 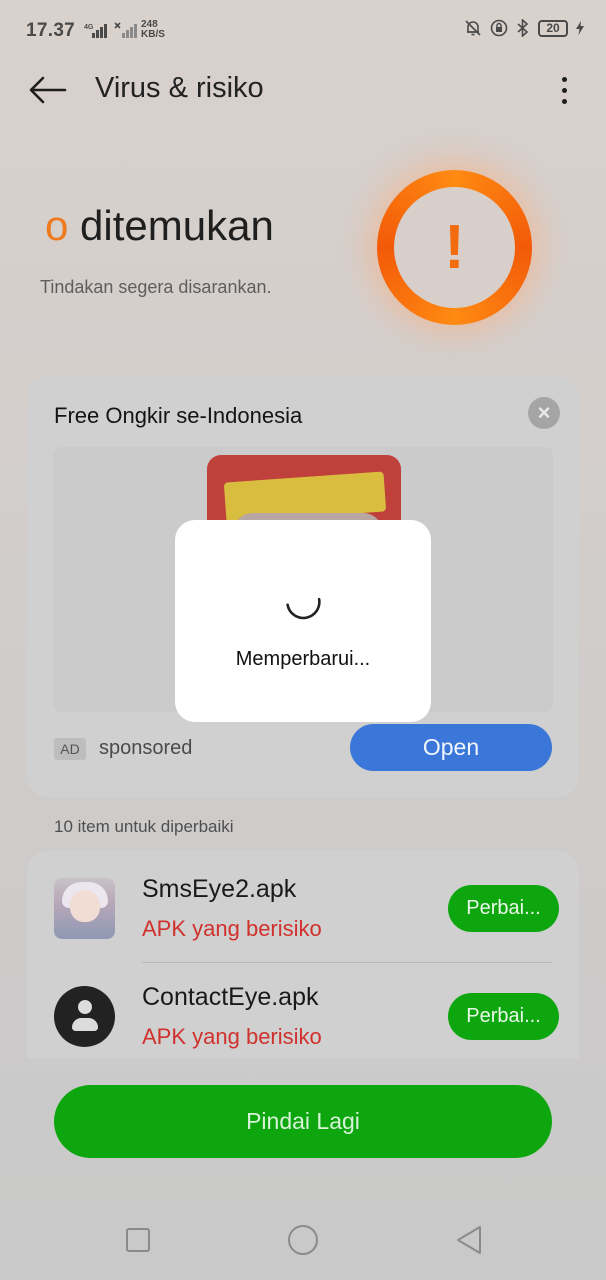 I want to click on threat-count: o, so click(x=57, y=225).